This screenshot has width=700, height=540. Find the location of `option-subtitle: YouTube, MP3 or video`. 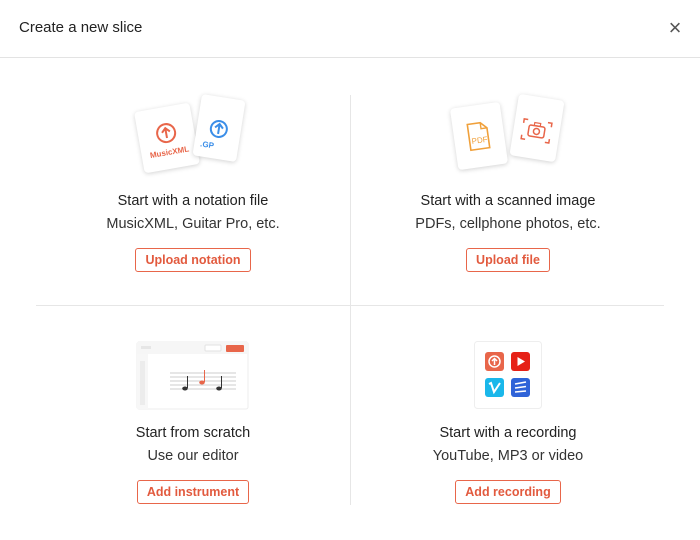

option-subtitle: YouTube, MP3 or video is located at coordinates (508, 456).